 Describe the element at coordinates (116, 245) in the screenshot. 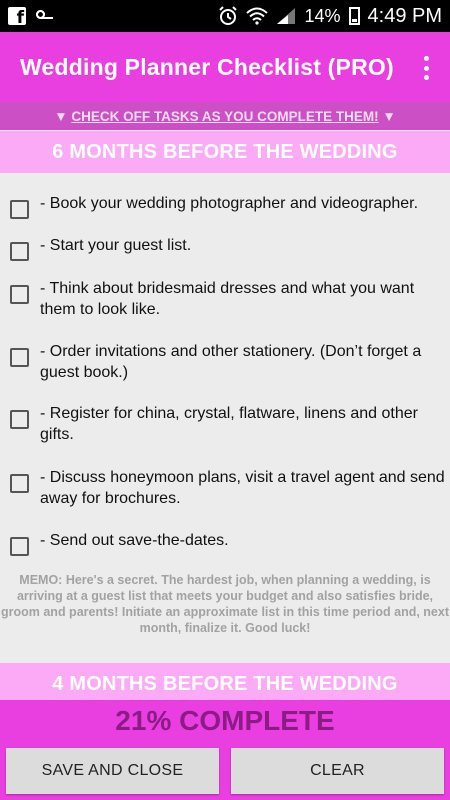

I see `task-text: - Start your guest list.` at that location.